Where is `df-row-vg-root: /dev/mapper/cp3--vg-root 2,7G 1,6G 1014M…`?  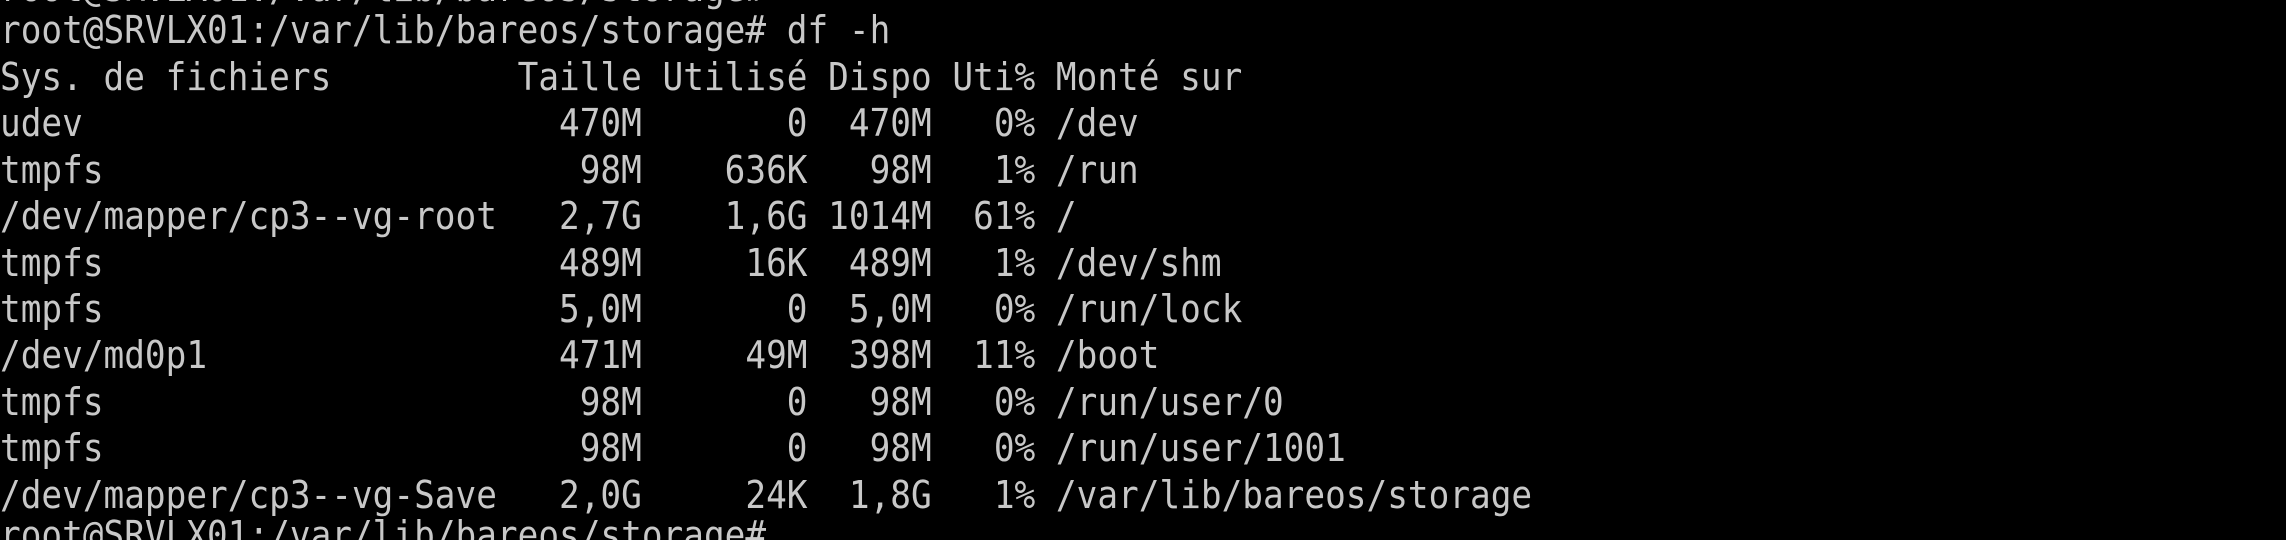 df-row-vg-root: /dev/mapper/cp3--vg-root 2,7G 1,6G 1014M… is located at coordinates (538, 216).